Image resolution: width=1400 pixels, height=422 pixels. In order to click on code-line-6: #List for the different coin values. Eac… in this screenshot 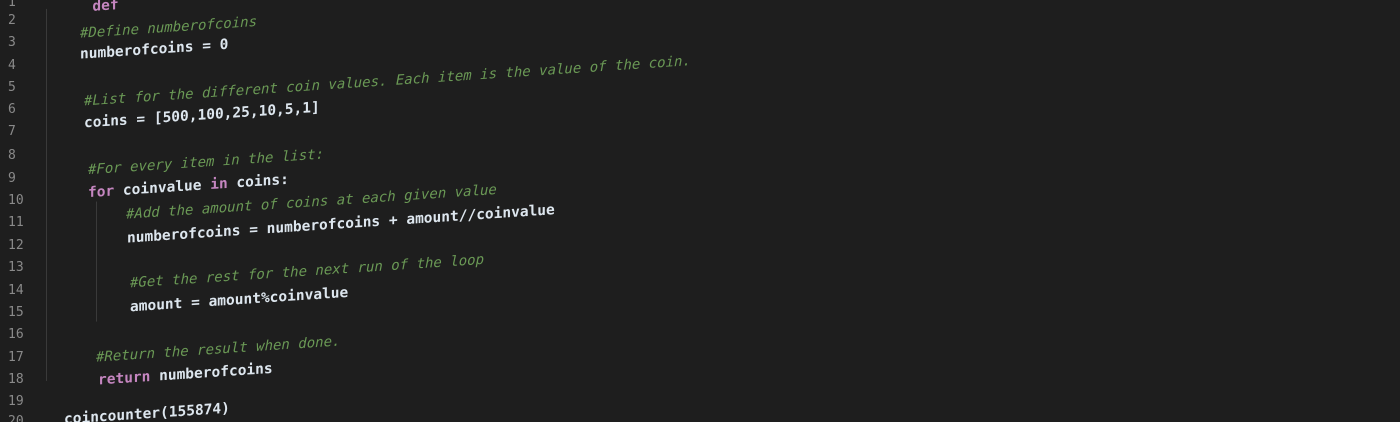, I will do `click(387, 81)`.